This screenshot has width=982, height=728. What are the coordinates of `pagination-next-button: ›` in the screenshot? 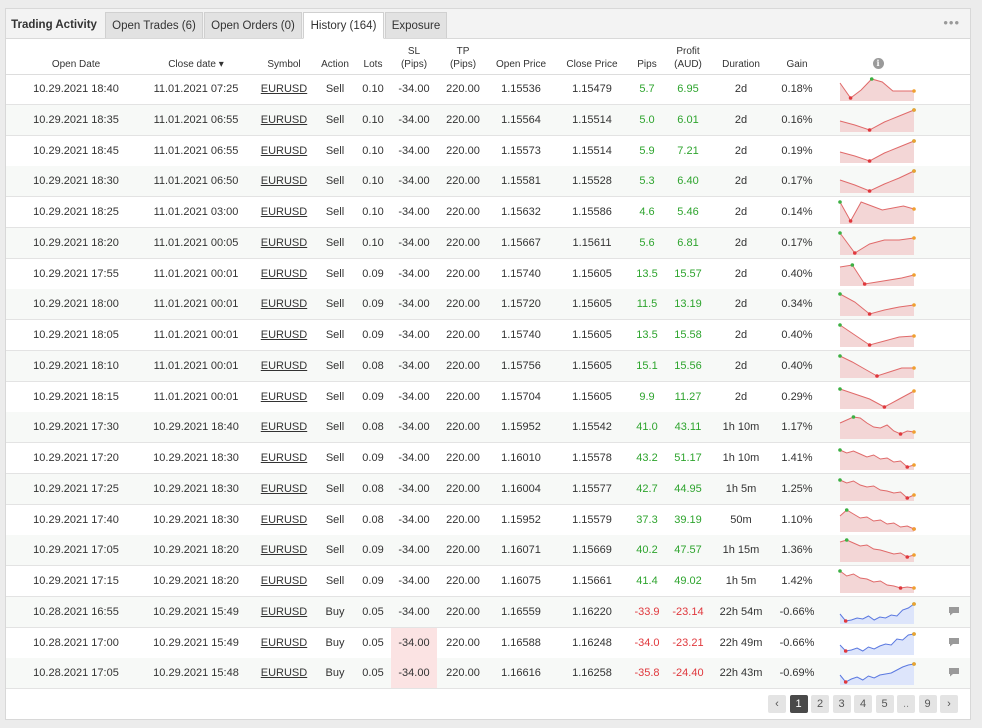 It's located at (949, 704).